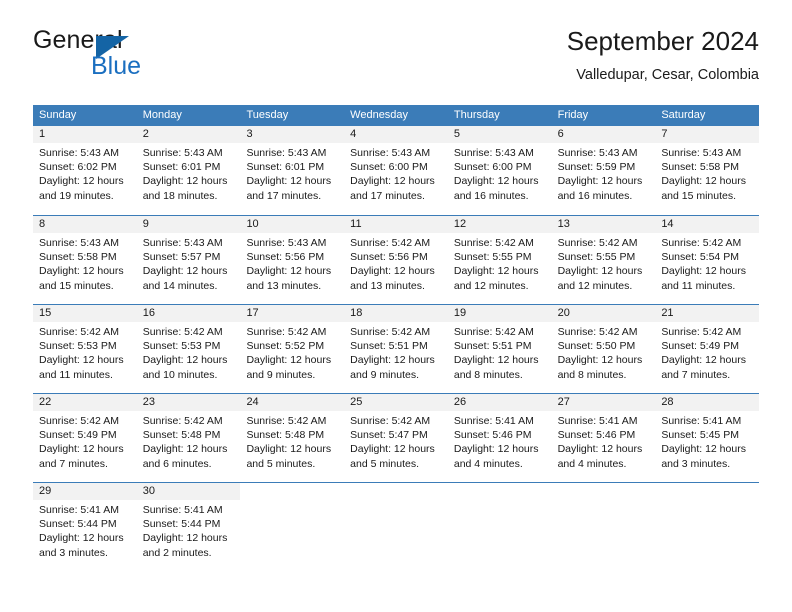  Describe the element at coordinates (389, 435) in the screenshot. I see `sunset-text: Sunset: 5:47 PM` at that location.